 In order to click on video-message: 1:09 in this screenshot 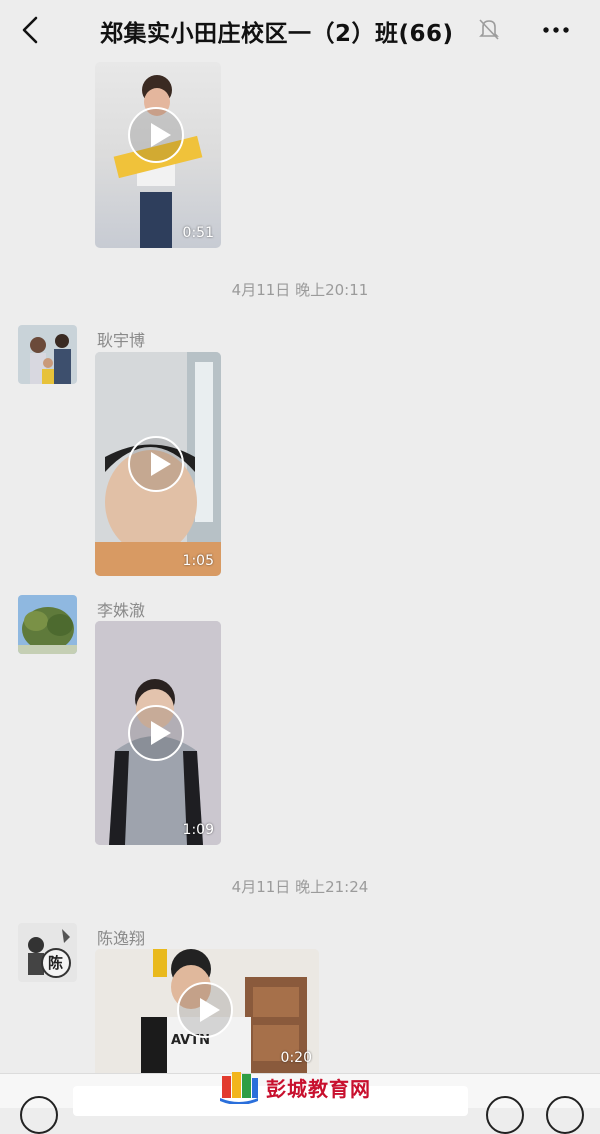, I will do `click(158, 733)`.